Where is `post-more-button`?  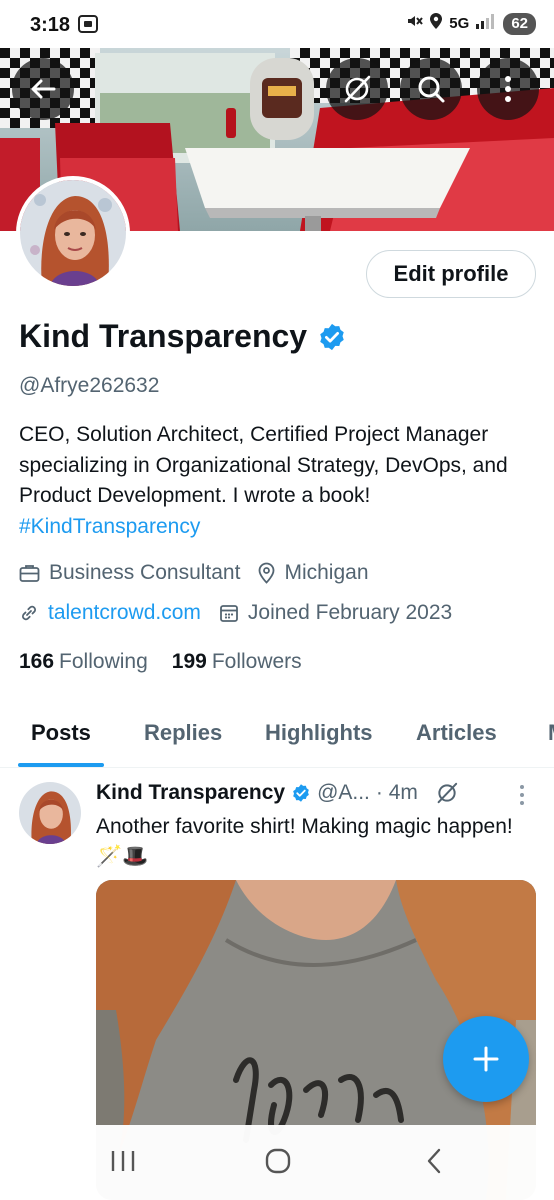 post-more-button is located at coordinates (522, 797).